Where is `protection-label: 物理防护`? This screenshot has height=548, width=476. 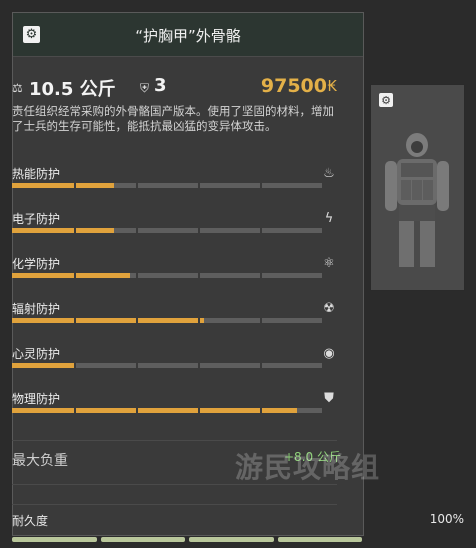
protection-label: 物理防护 is located at coordinates (36, 399).